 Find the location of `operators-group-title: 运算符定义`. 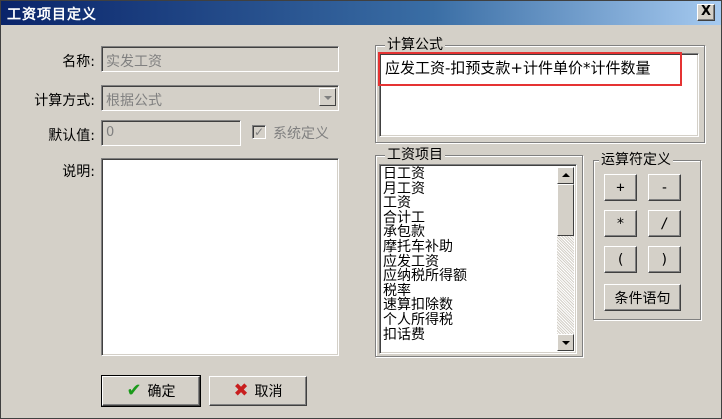

operators-group-title: 运算符定义 is located at coordinates (636, 160).